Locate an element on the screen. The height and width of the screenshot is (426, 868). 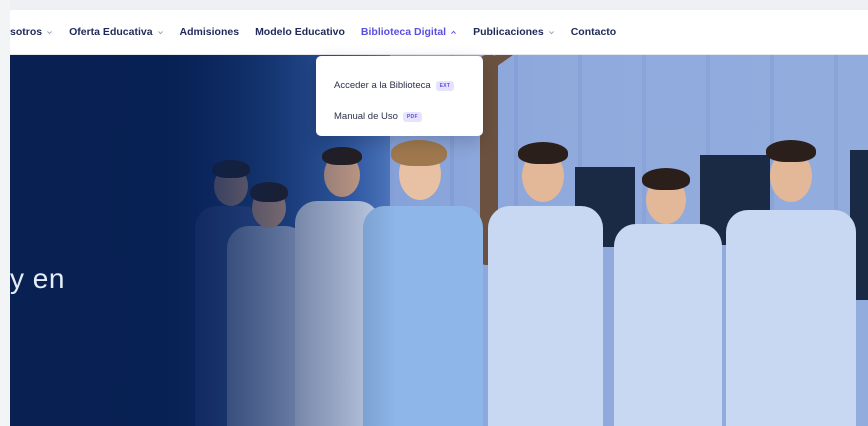
nav-label: Contacto is located at coordinates (593, 32).